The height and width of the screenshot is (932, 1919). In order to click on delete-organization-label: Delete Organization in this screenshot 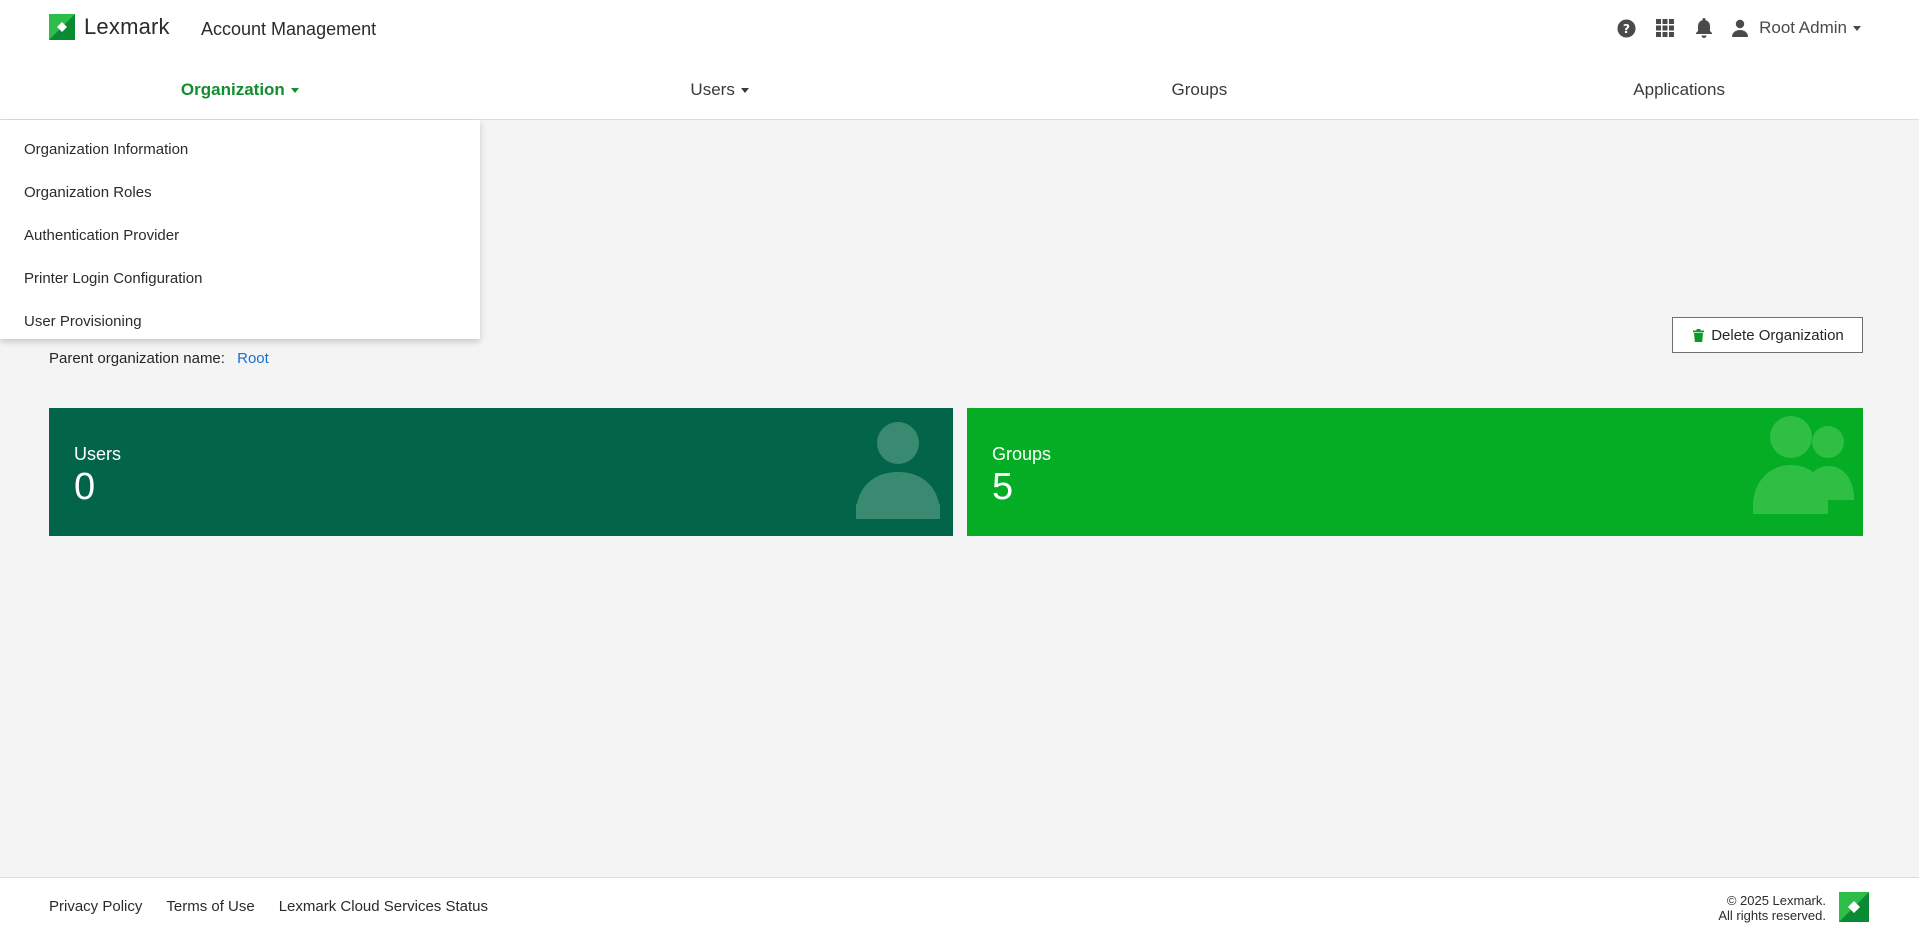, I will do `click(1777, 335)`.